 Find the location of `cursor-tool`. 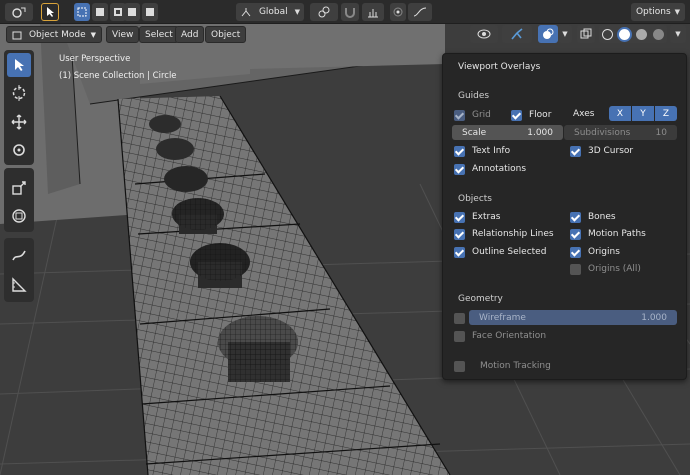

cursor-tool is located at coordinates (19, 93).